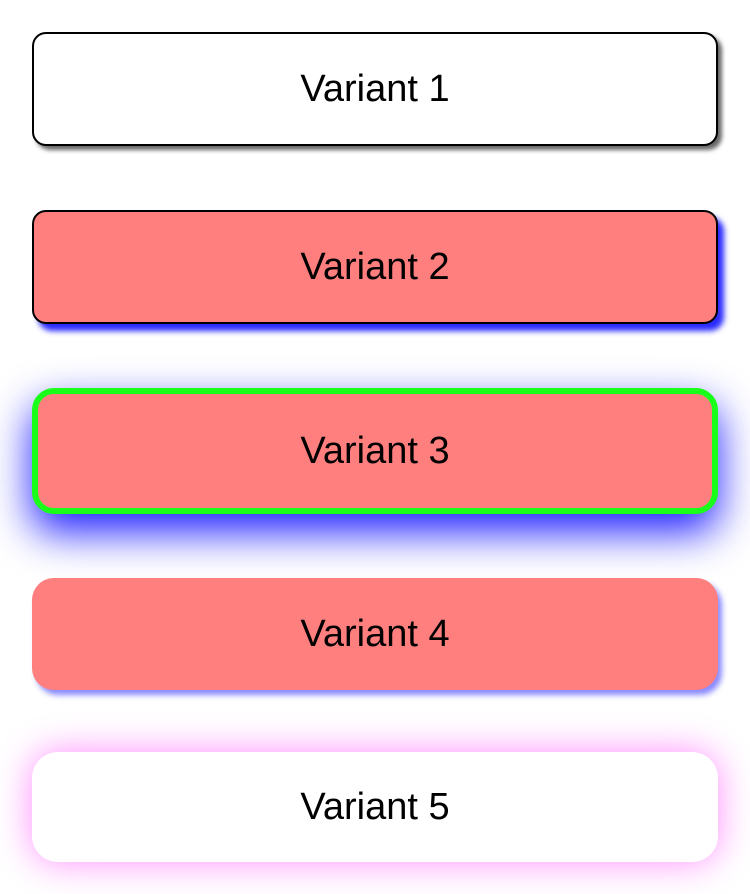  I want to click on variant-3-label: Variant 3, so click(375, 451).